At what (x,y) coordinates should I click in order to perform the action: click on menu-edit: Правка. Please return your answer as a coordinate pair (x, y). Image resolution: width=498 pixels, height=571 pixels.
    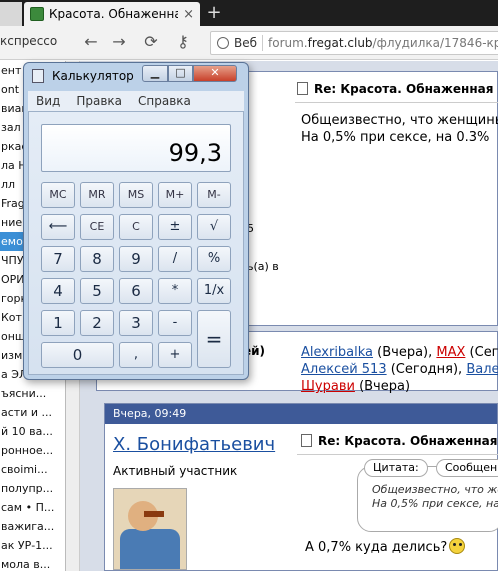
    Looking at the image, I should click on (99, 101).